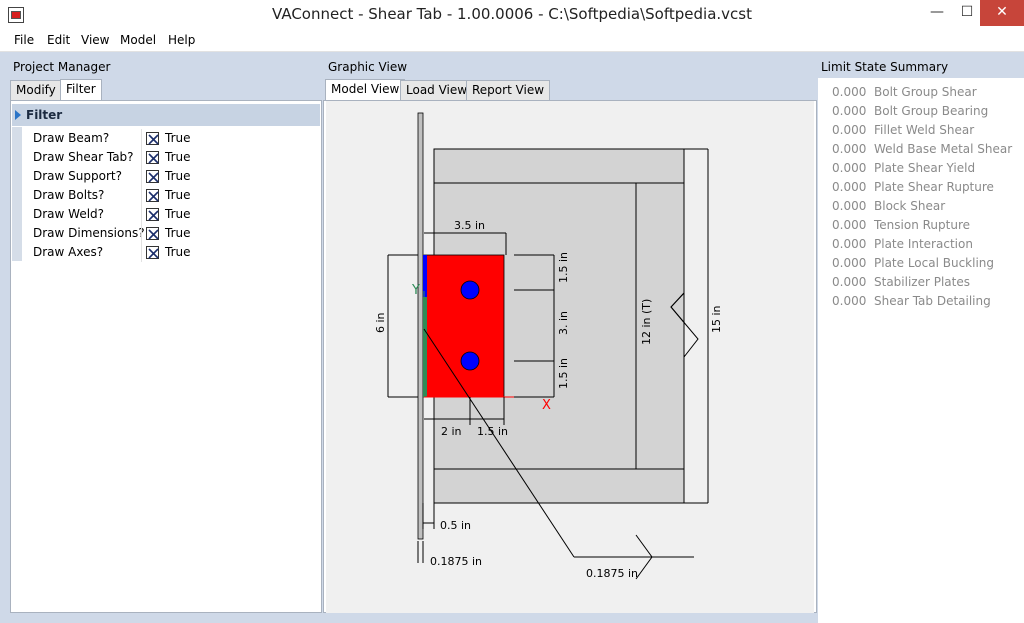 Image resolution: width=1024 pixels, height=623 pixels. What do you see at coordinates (932, 301) in the screenshot?
I see `limit-state-name: Shear Tab Detailing` at bounding box center [932, 301].